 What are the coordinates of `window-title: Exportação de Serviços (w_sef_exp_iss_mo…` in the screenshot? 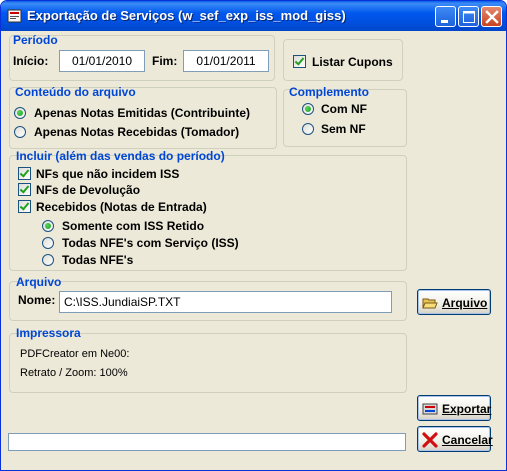 It's located at (186, 15).